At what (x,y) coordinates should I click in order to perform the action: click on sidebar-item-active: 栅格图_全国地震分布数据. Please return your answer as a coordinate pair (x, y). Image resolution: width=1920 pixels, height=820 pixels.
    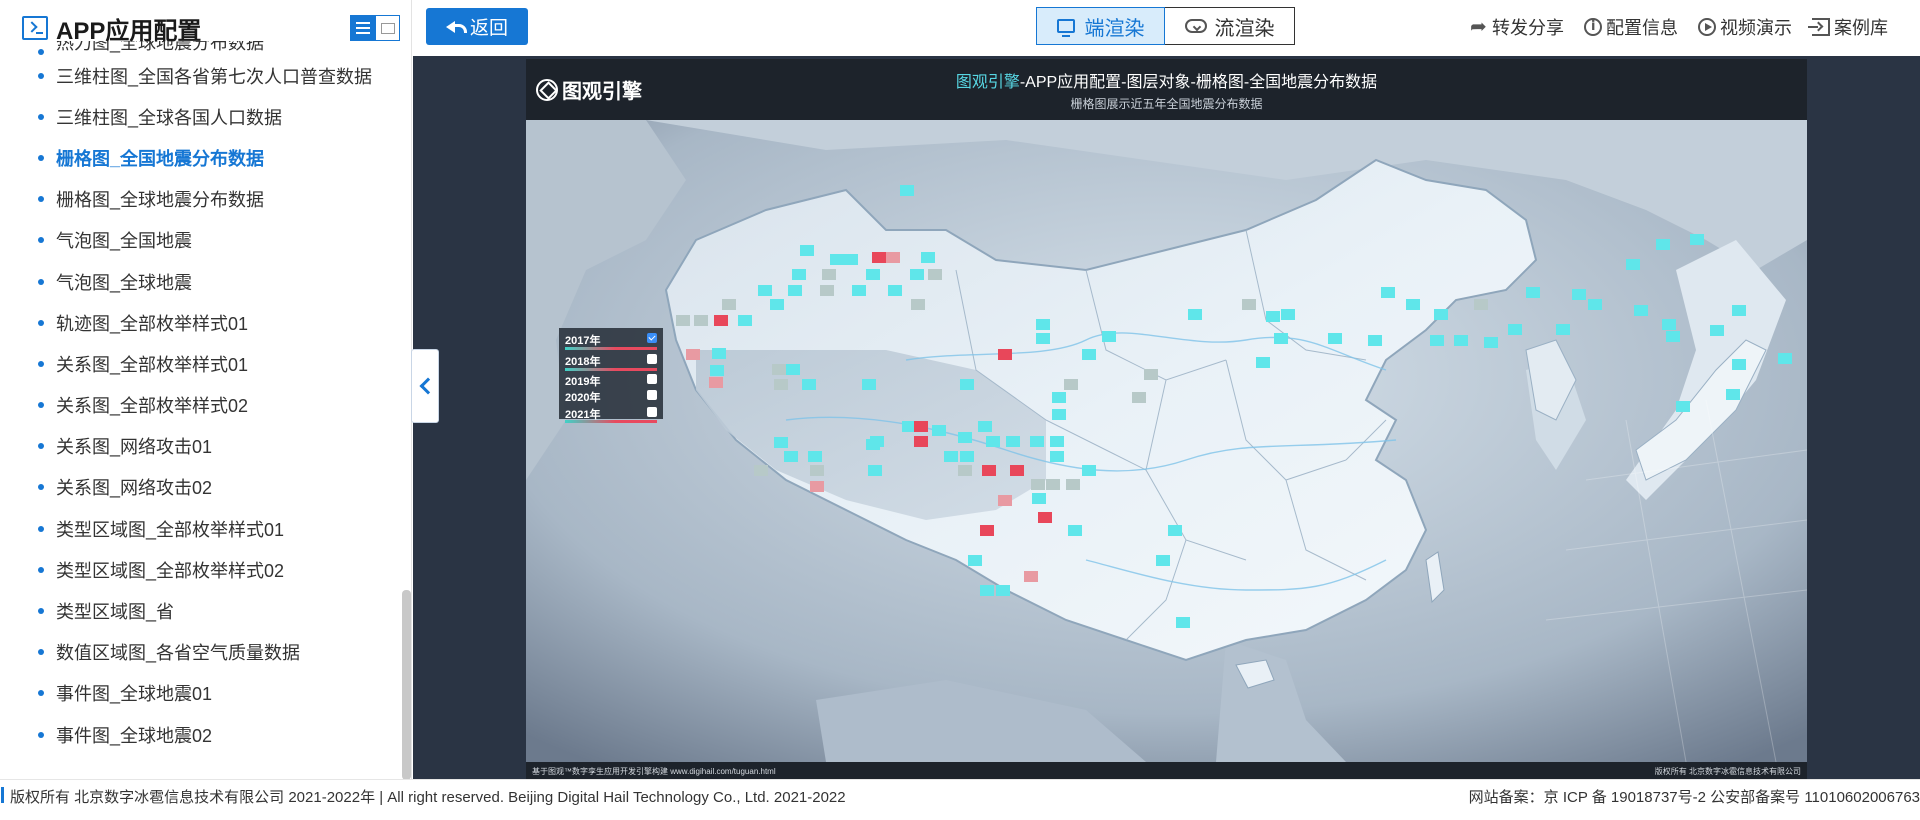
    Looking at the image, I should click on (200, 157).